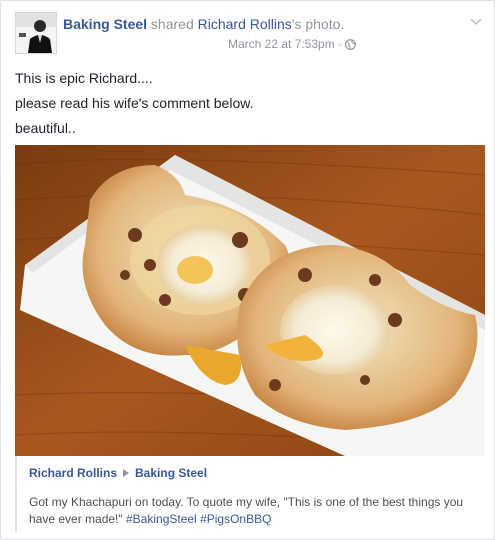 This screenshot has width=495, height=540. I want to click on profile-photo-icon, so click(36, 33).